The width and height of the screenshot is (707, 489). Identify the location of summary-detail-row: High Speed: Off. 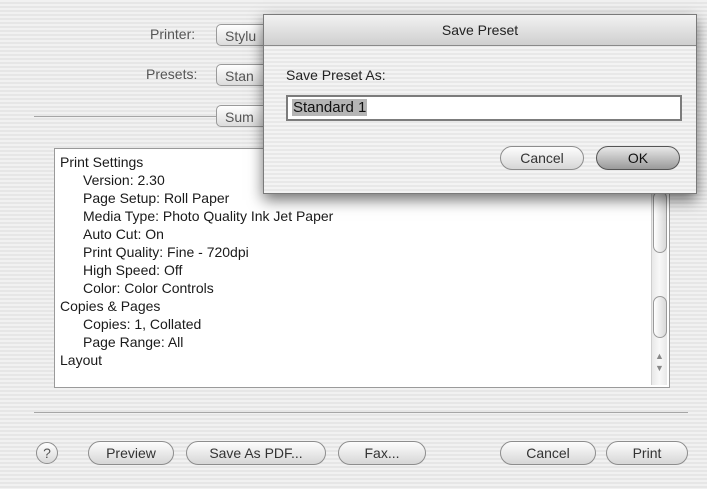
(133, 270).